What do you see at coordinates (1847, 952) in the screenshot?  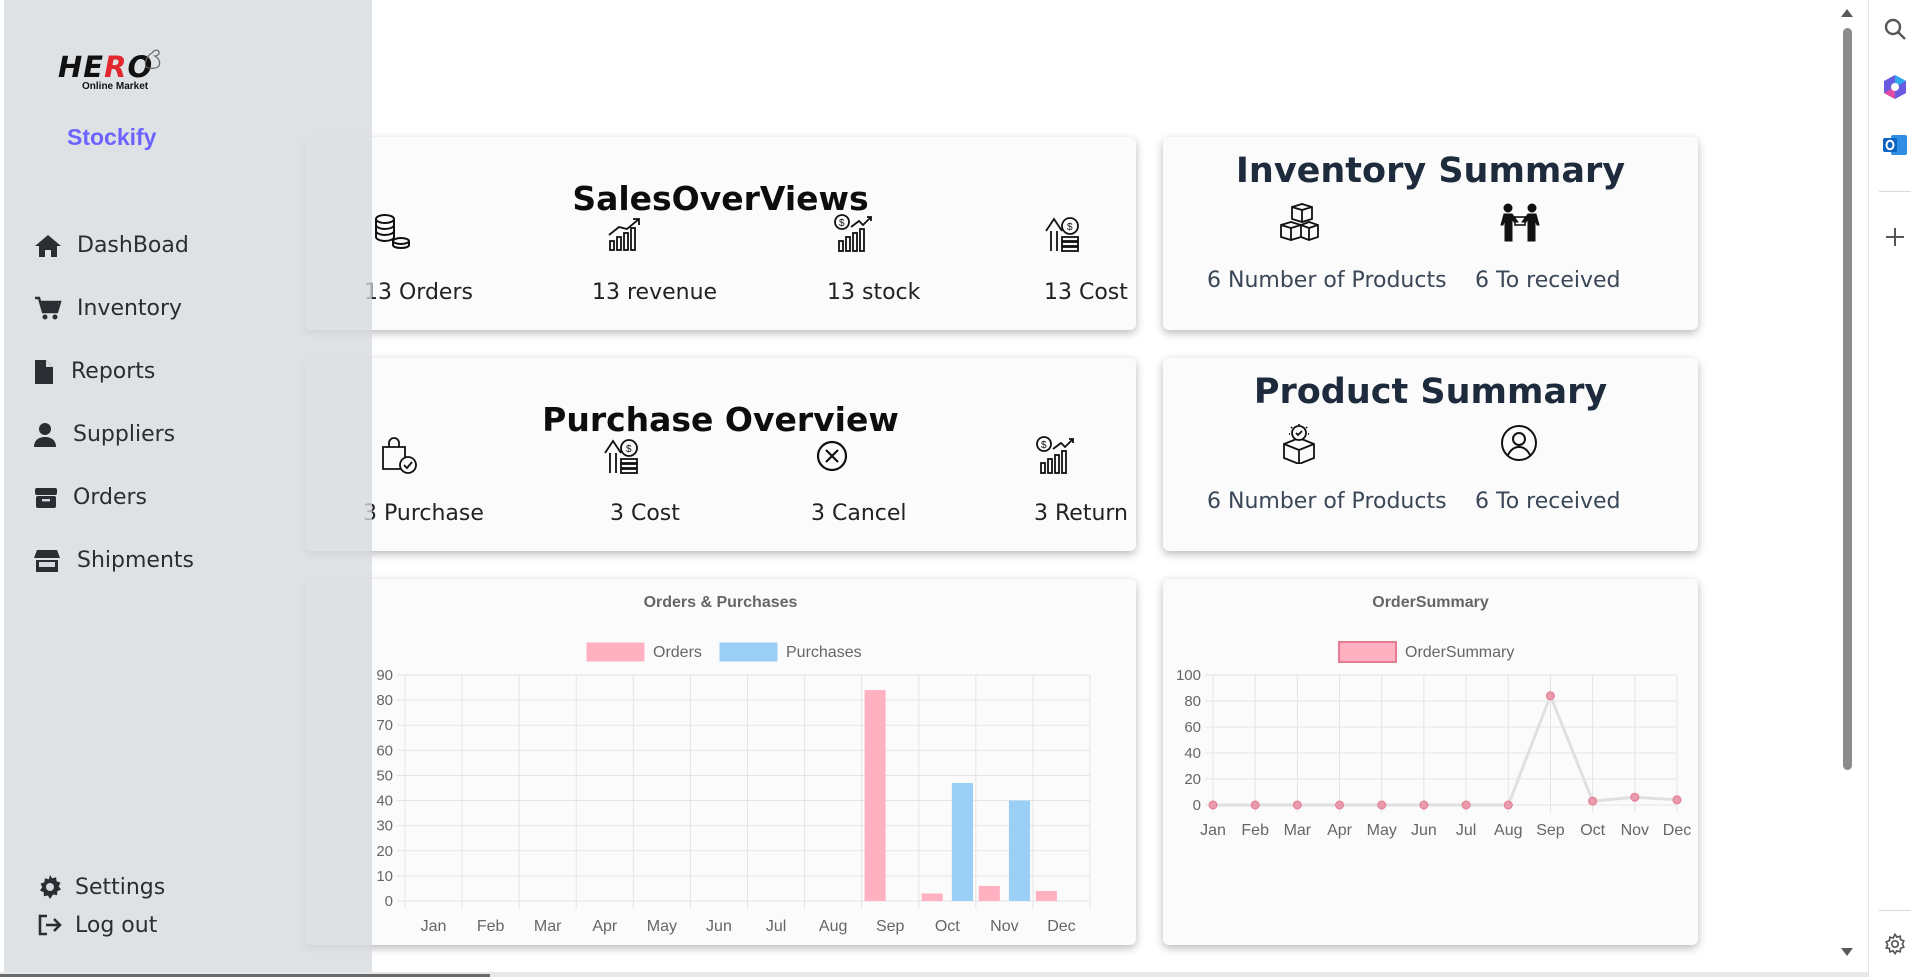 I see `scroll-down-arrow-icon` at bounding box center [1847, 952].